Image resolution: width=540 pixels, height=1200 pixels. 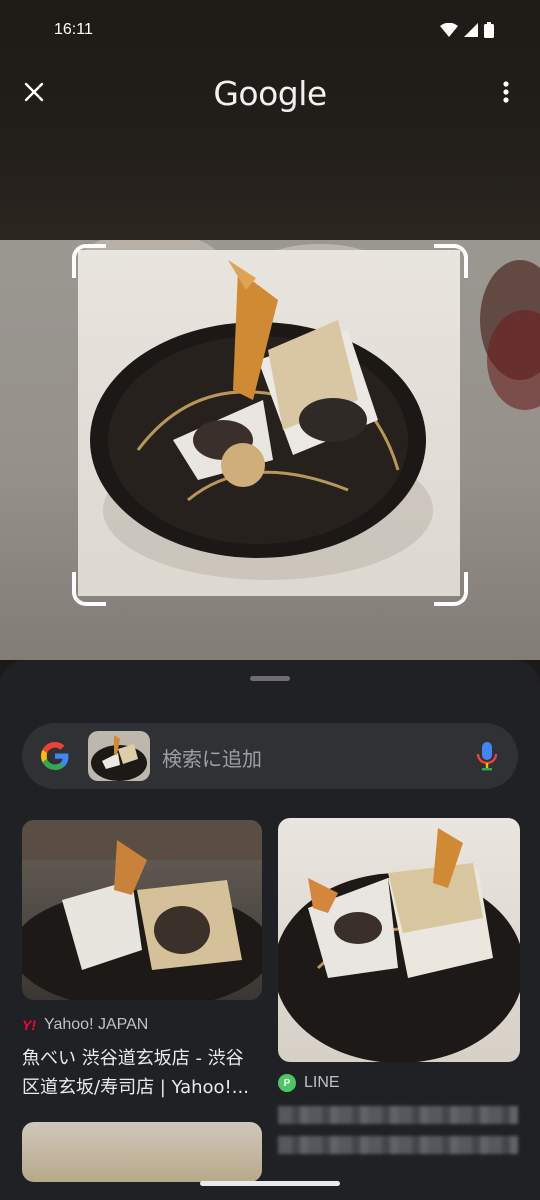 What do you see at coordinates (287, 1083) in the screenshot?
I see `line-logo-icon: P` at bounding box center [287, 1083].